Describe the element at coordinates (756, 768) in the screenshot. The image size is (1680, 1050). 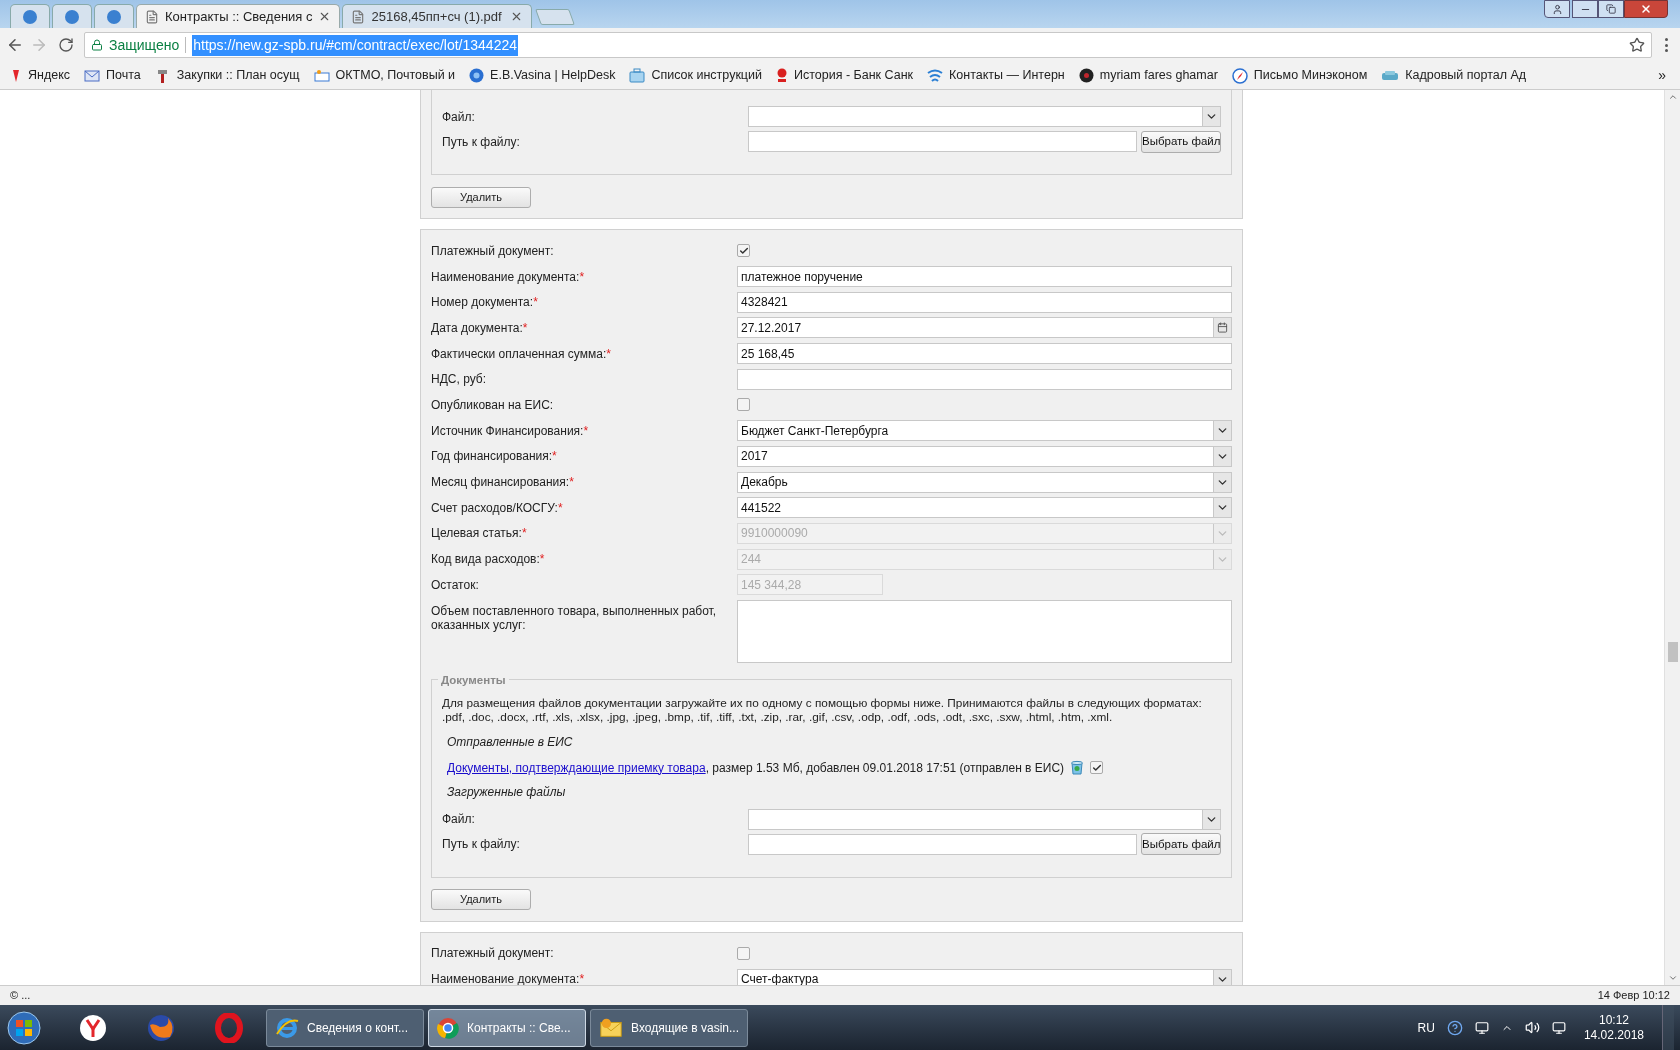
I see `file-entry: Документы, подтверждающие приемку товара, размер 1.53 Мб, добавлен 09.01.2018 17:51 (отправлен в ЕИС)` at that location.